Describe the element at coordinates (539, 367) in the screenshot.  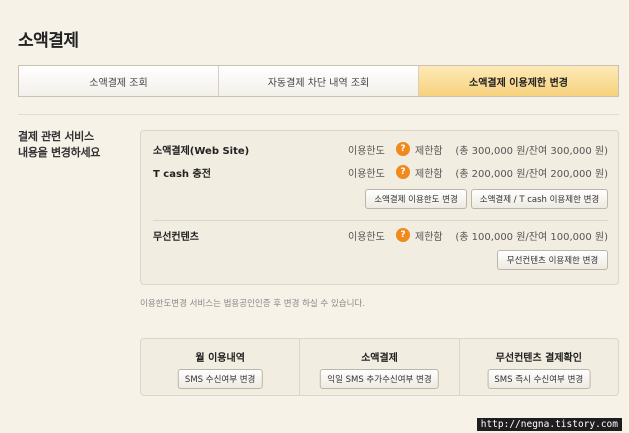
I see `wireless-confirm-column: 무선컨텐츠 결제확인 SMS 즉시 수신여부 변경` at that location.